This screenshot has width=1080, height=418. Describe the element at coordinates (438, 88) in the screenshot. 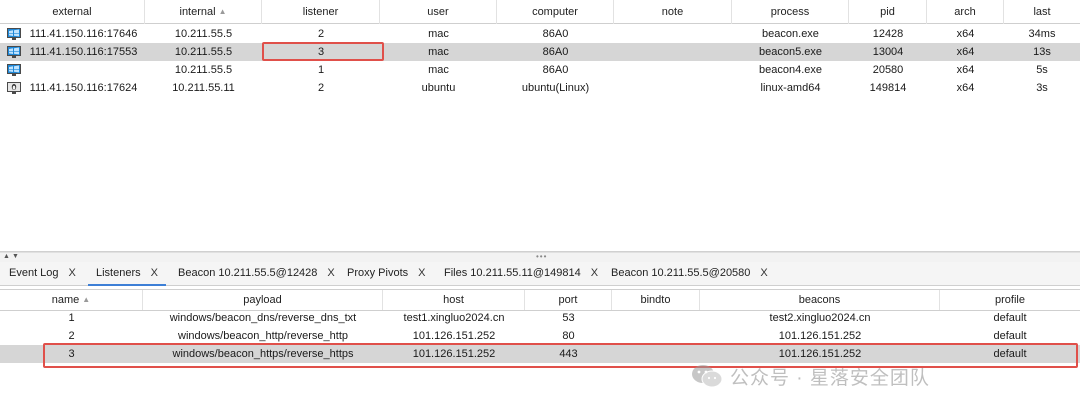

I see `cell-user: ubuntu` at that location.